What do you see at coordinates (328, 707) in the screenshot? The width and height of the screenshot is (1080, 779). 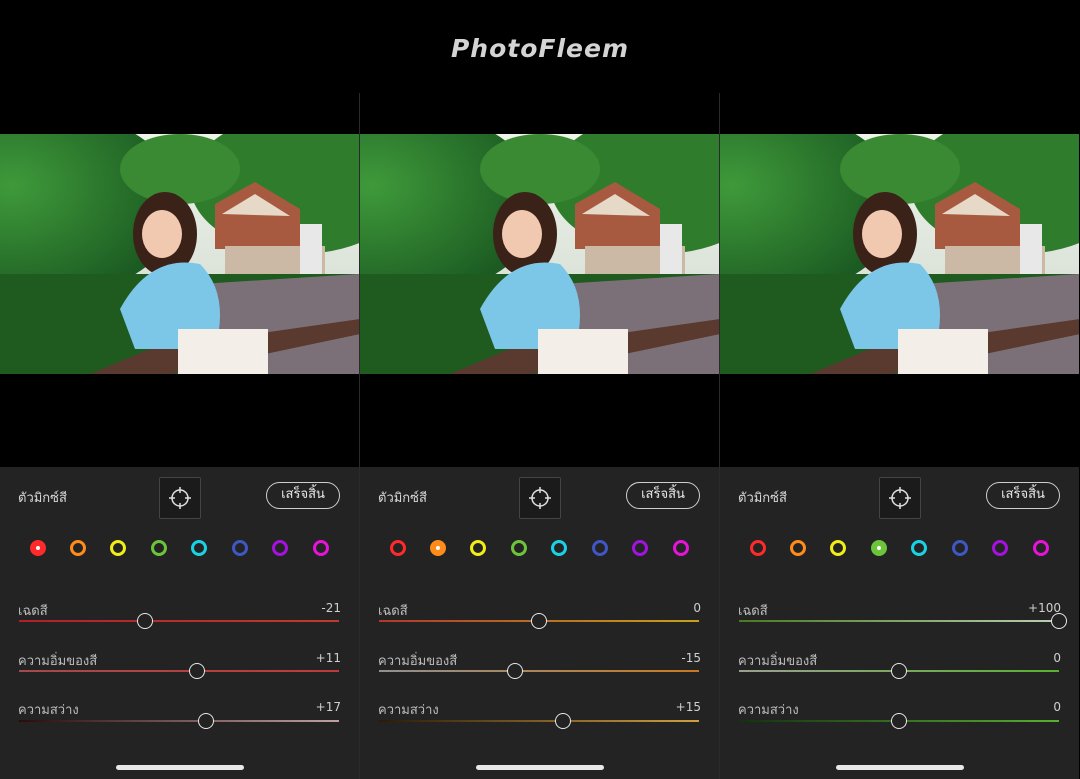 I see `slider-value: +17` at bounding box center [328, 707].